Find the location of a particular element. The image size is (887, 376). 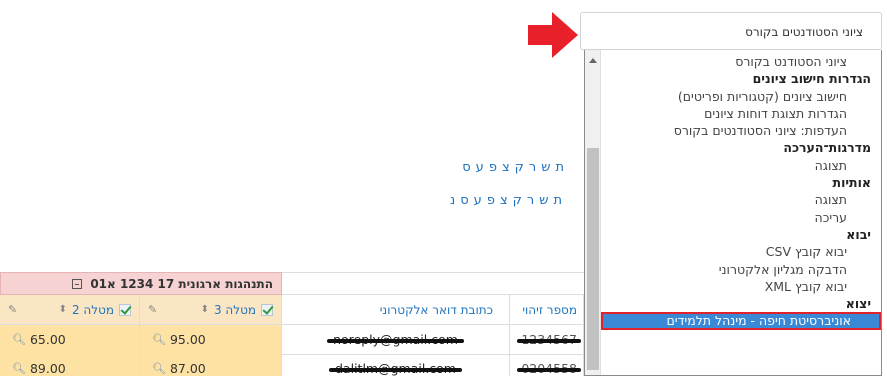

grade-cell: 🔍︎ 95.00 is located at coordinates (211, 340).